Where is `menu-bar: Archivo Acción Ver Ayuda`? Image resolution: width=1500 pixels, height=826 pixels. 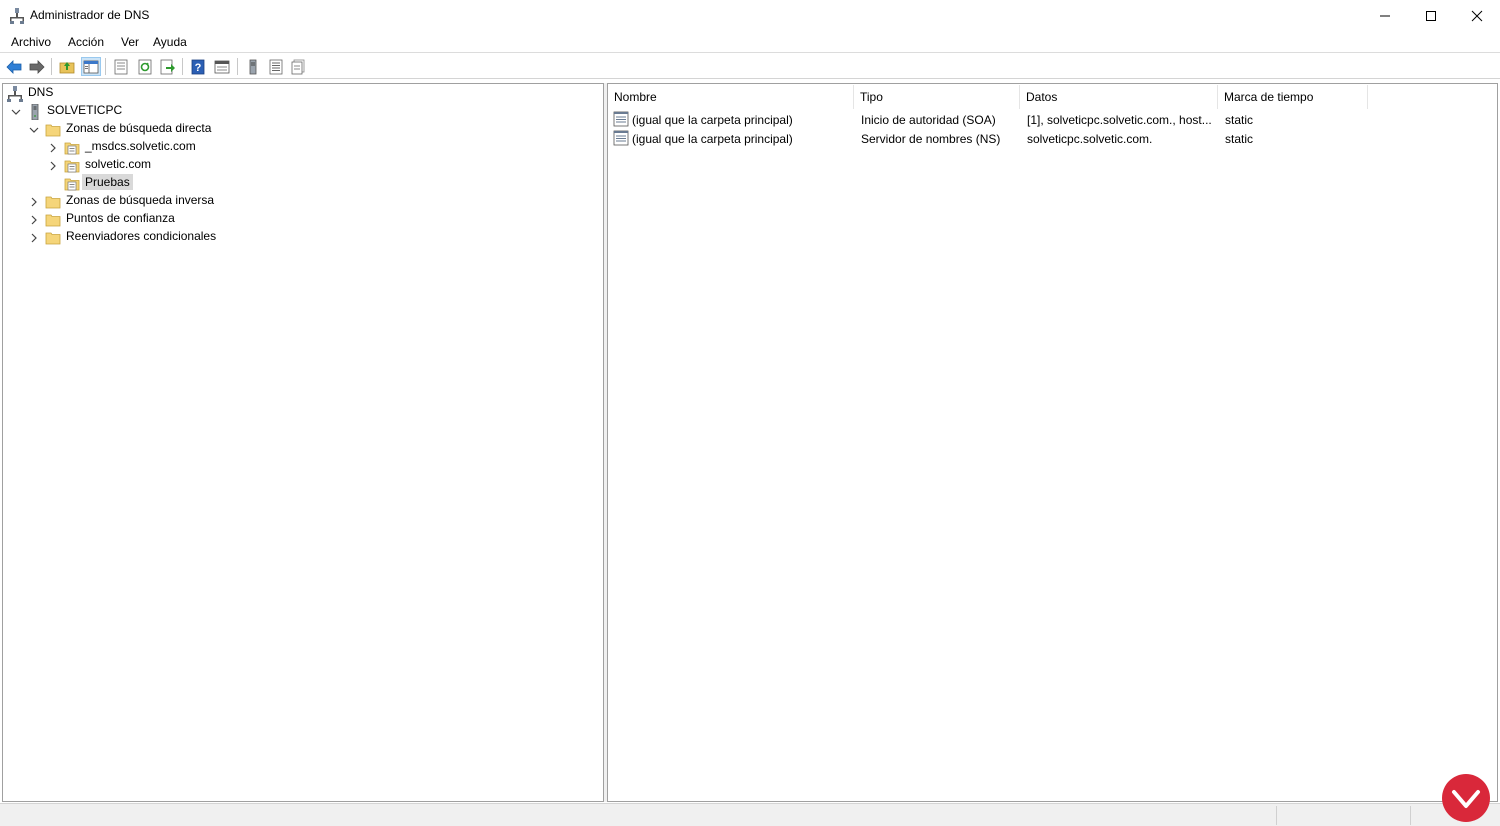
menu-bar: Archivo Acción Ver Ayuda is located at coordinates (750, 42).